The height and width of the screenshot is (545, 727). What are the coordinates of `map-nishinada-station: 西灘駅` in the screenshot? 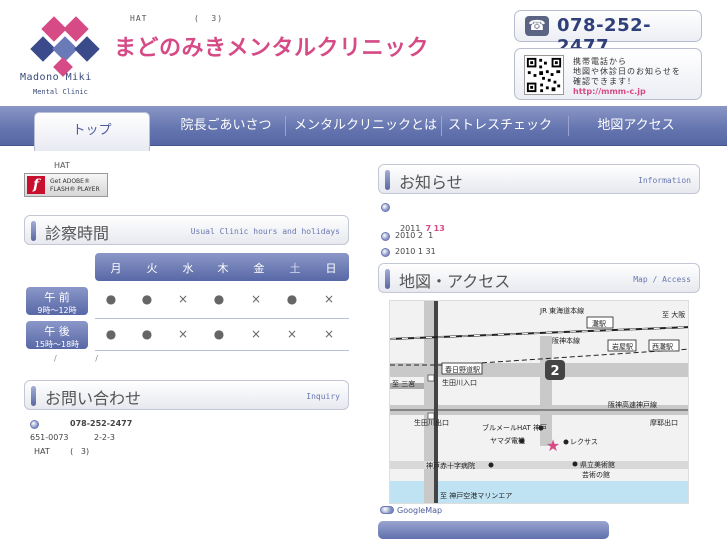 It's located at (662, 346).